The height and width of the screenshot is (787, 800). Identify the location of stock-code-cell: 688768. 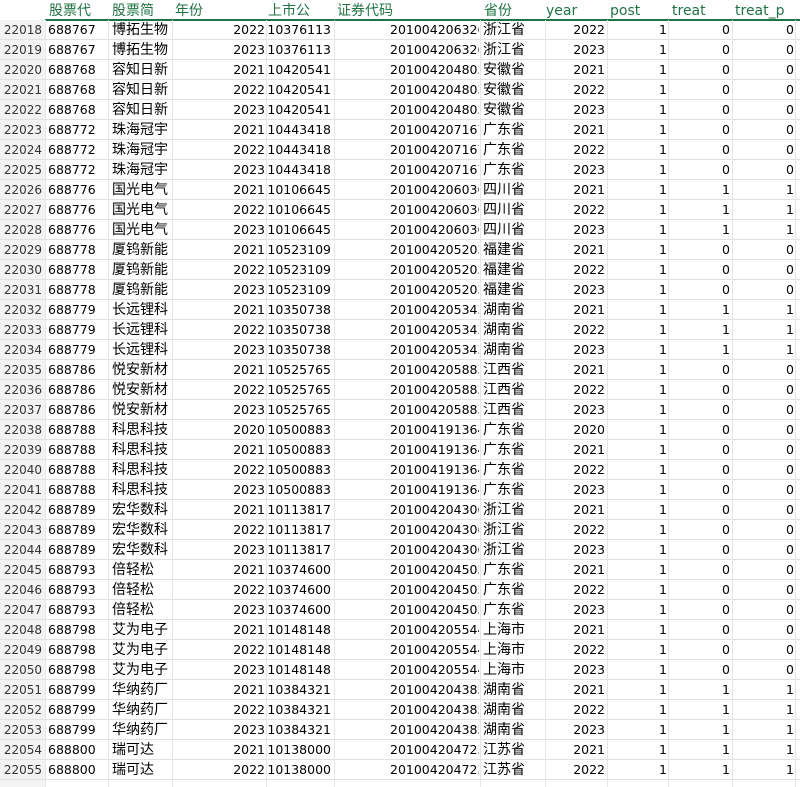
(78, 70).